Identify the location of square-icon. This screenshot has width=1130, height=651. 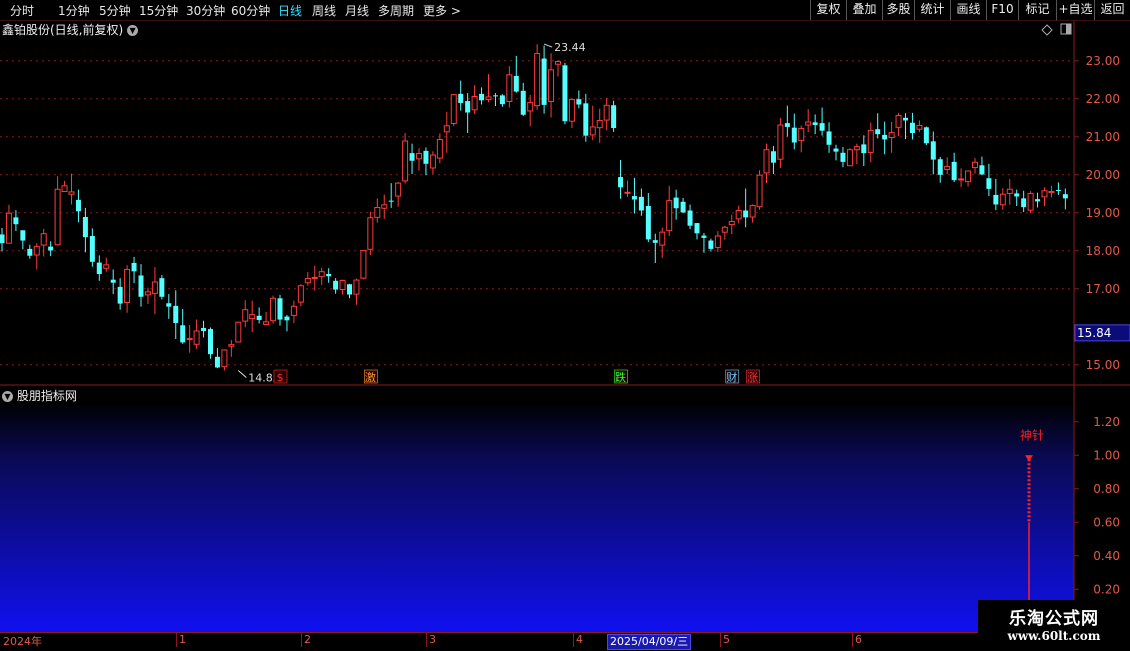
(1066, 29).